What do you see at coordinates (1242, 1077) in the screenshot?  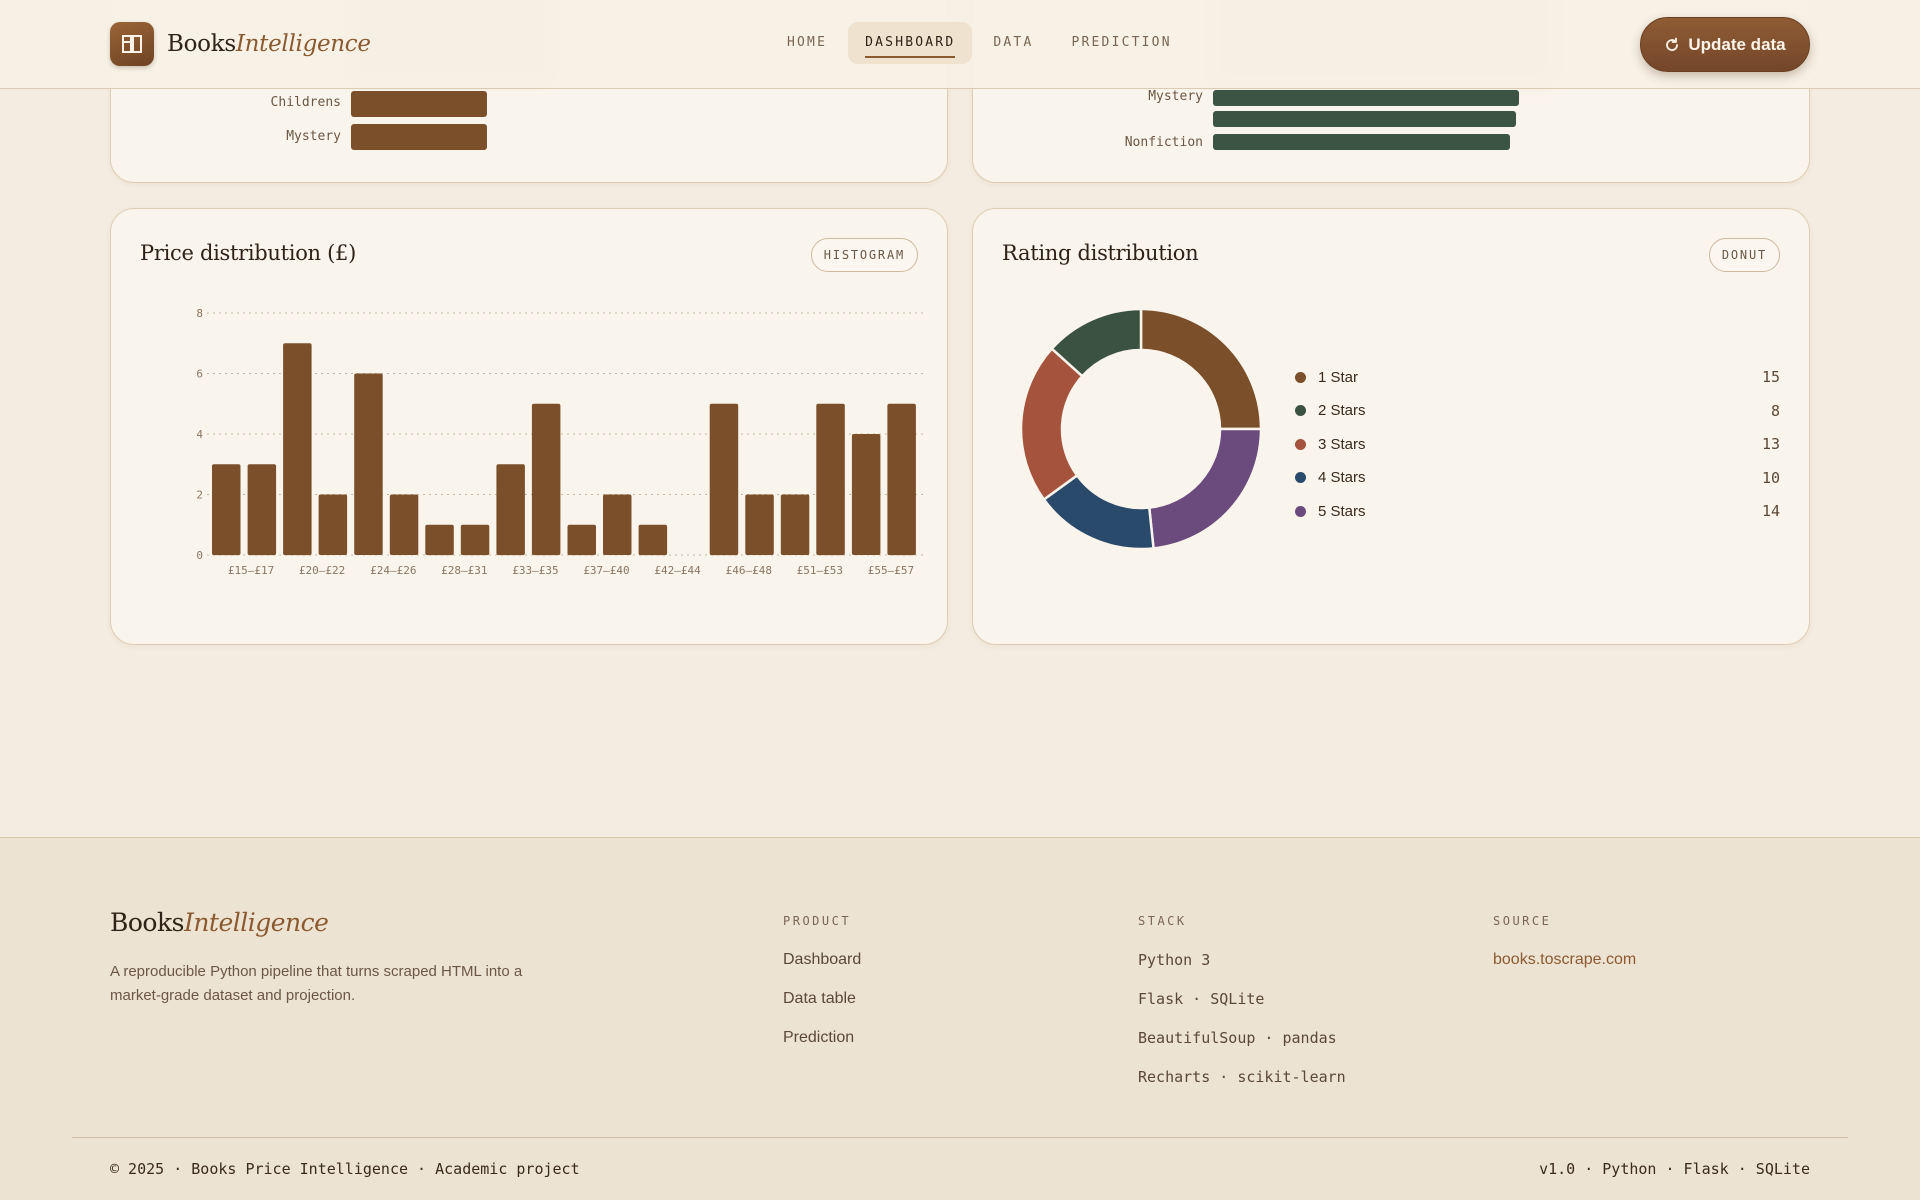 I see `footer-stack-item: Recharts · scikit-learn` at bounding box center [1242, 1077].